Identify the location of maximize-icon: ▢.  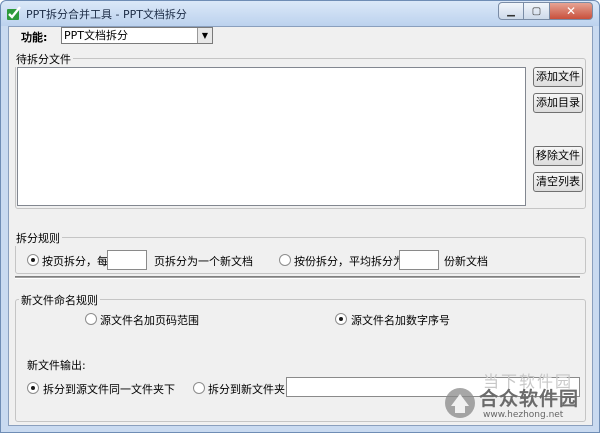
(536, 11).